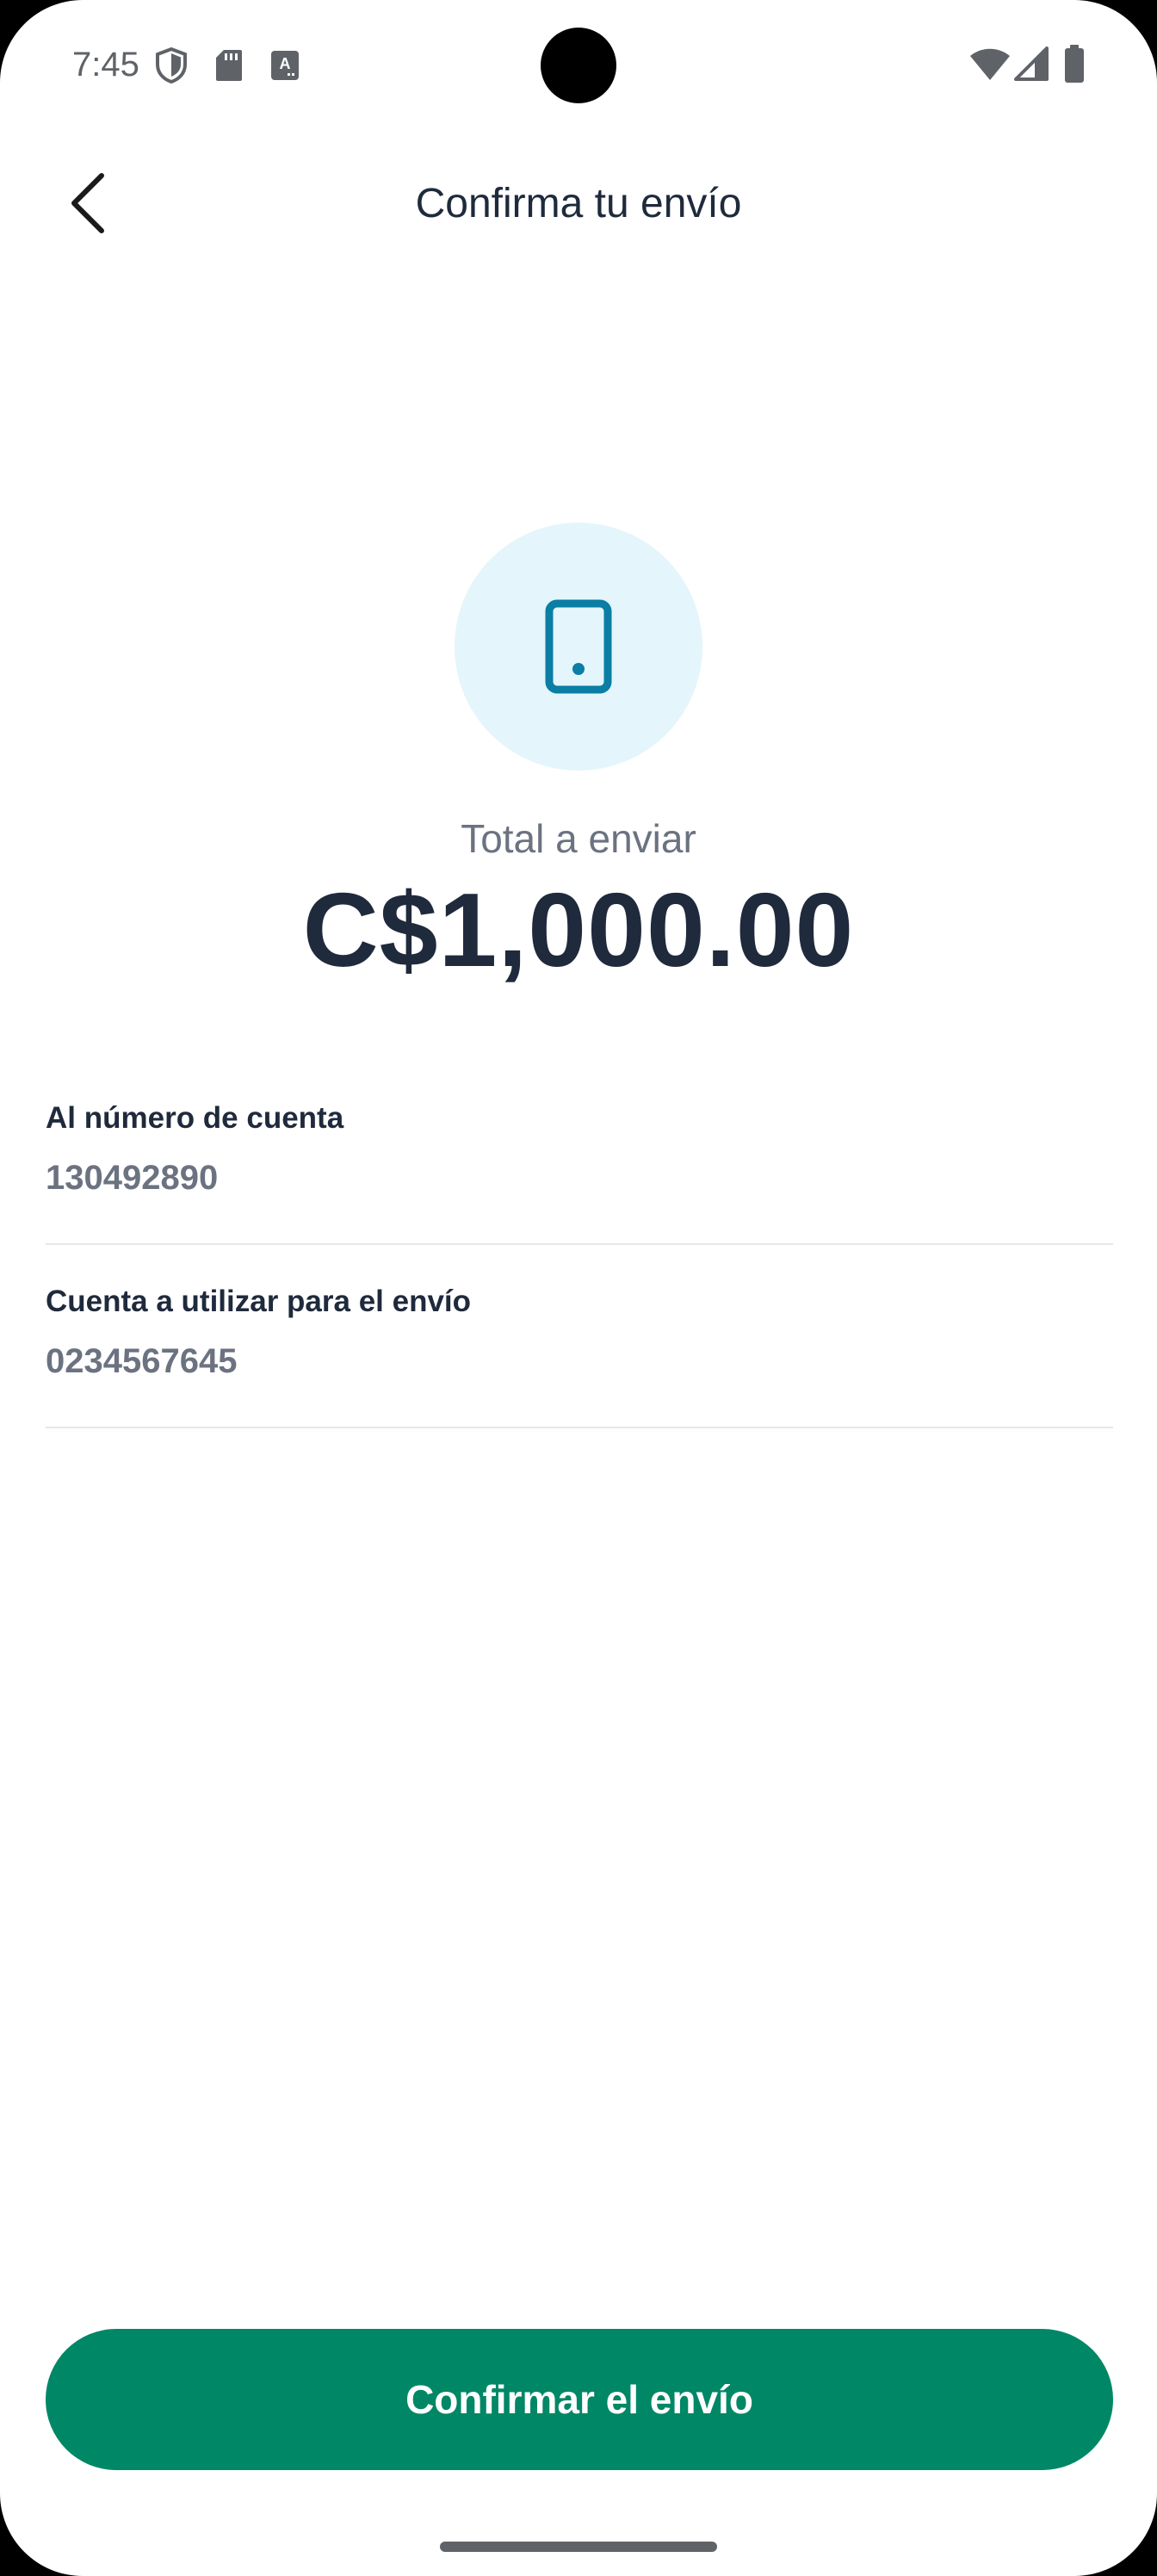 Image resolution: width=1157 pixels, height=2576 pixels. I want to click on keyboard-a-icon: A, so click(285, 65).